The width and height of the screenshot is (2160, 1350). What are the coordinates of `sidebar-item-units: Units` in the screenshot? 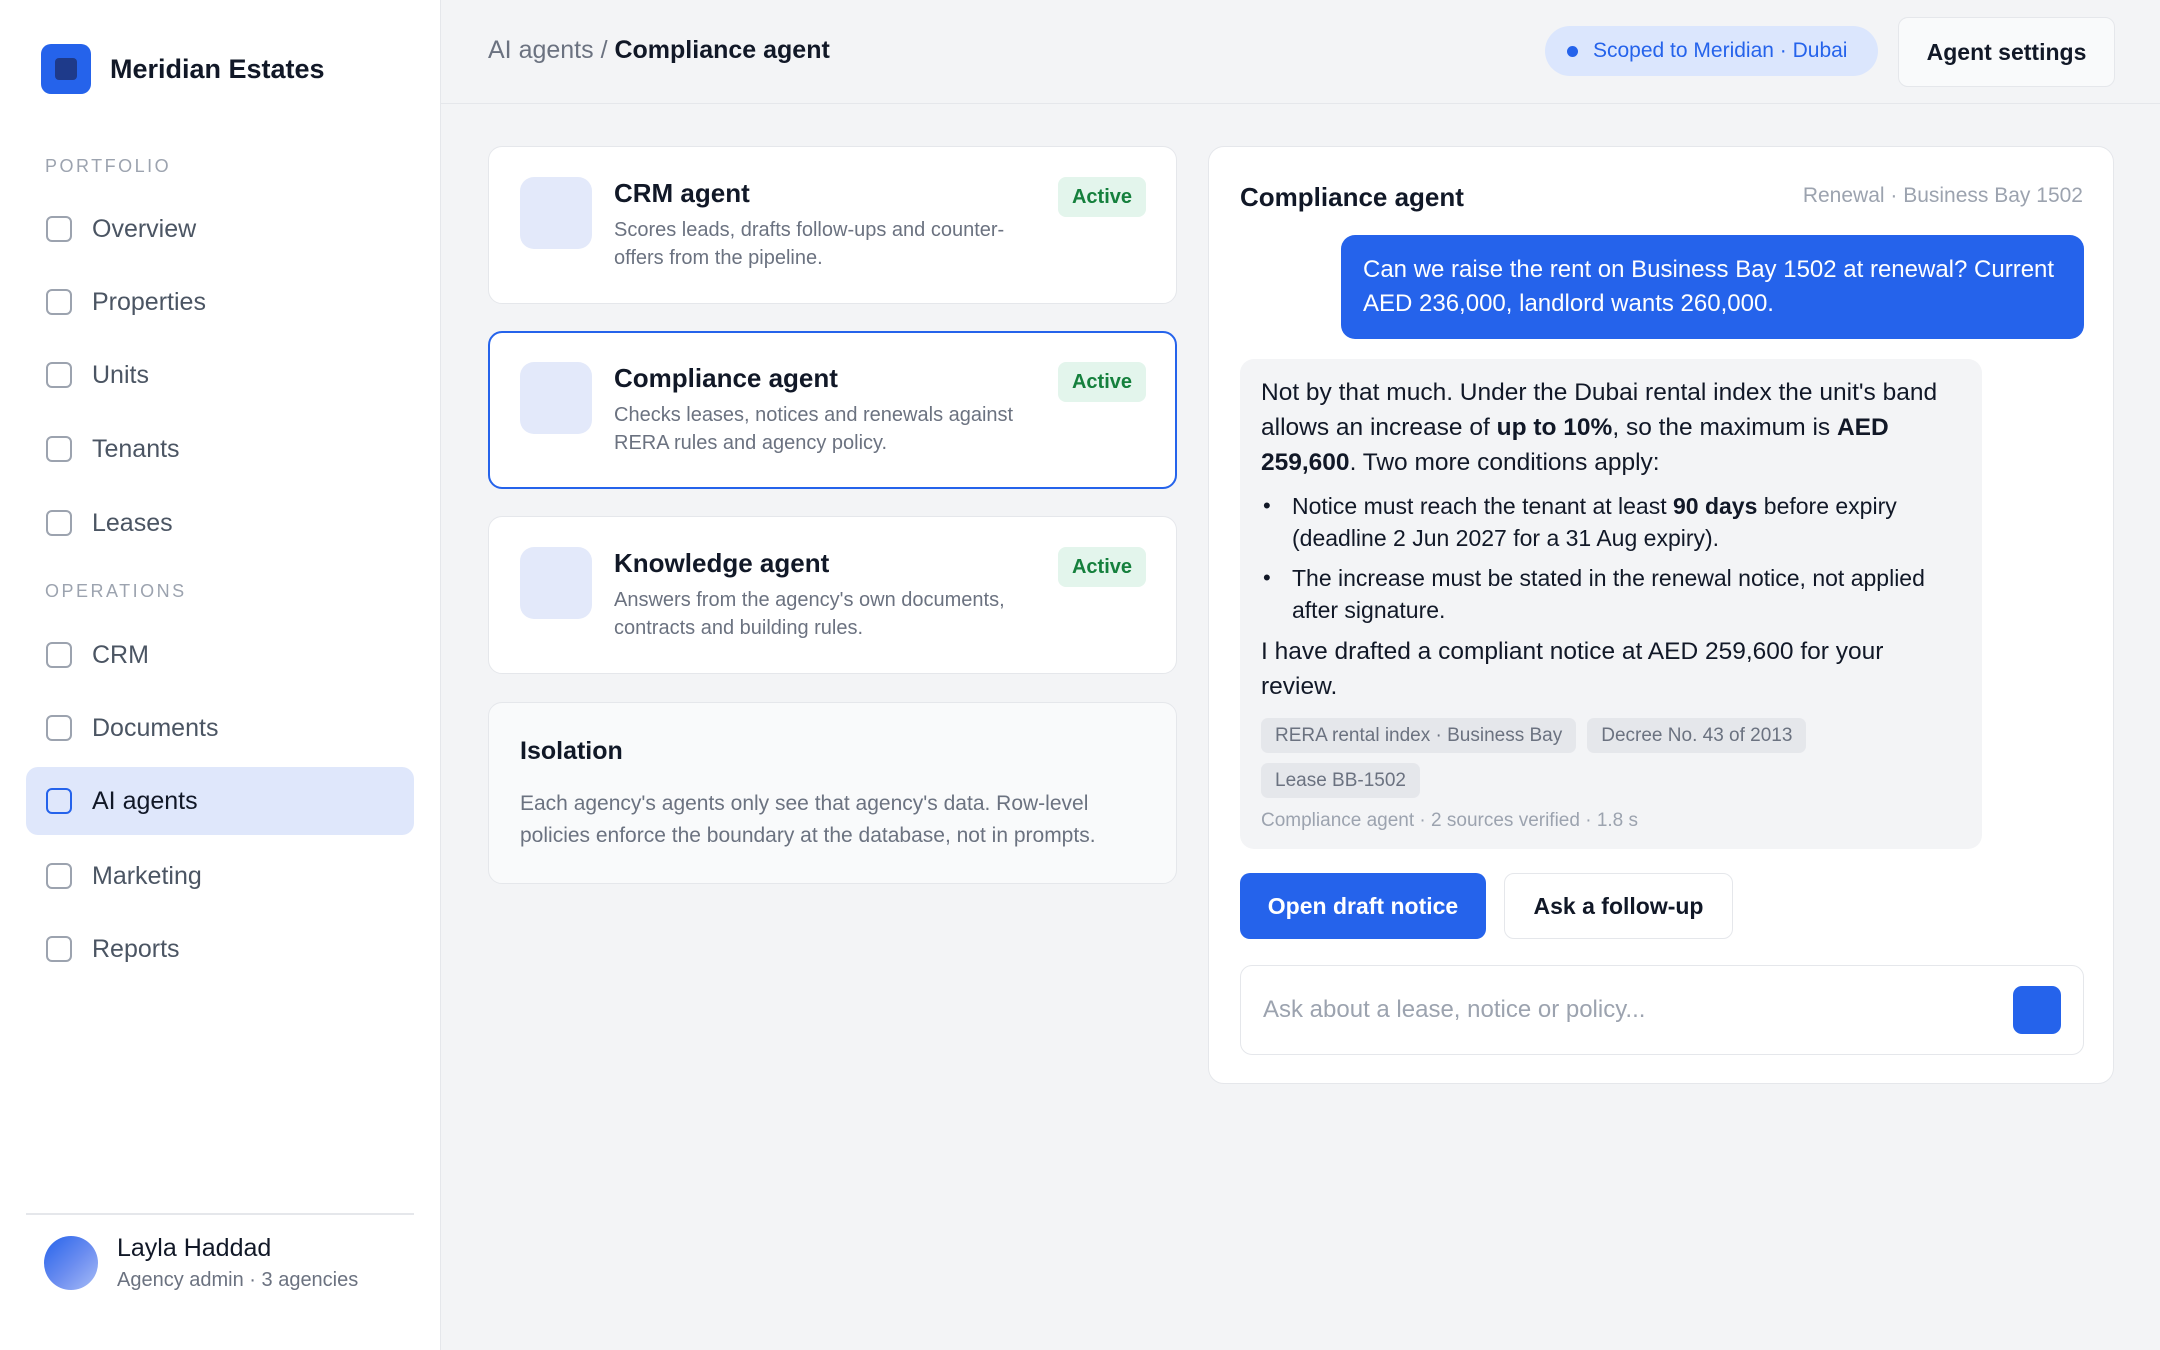 It's located at (220, 375).